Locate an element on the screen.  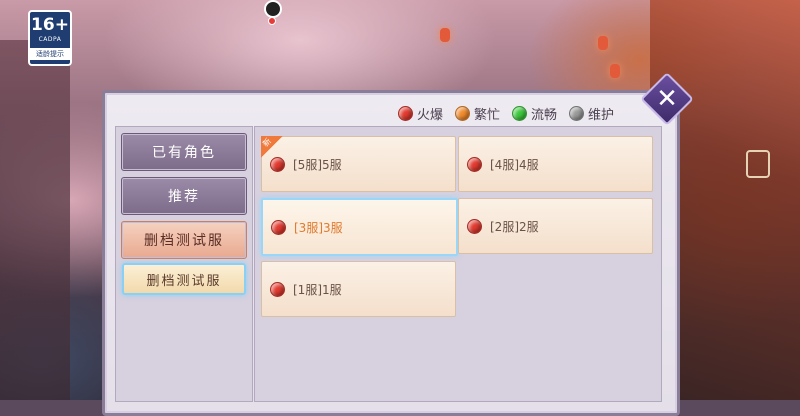
category-panel: 已有角色 推荐 删档测试服 删档测试服 is located at coordinates (184, 264).